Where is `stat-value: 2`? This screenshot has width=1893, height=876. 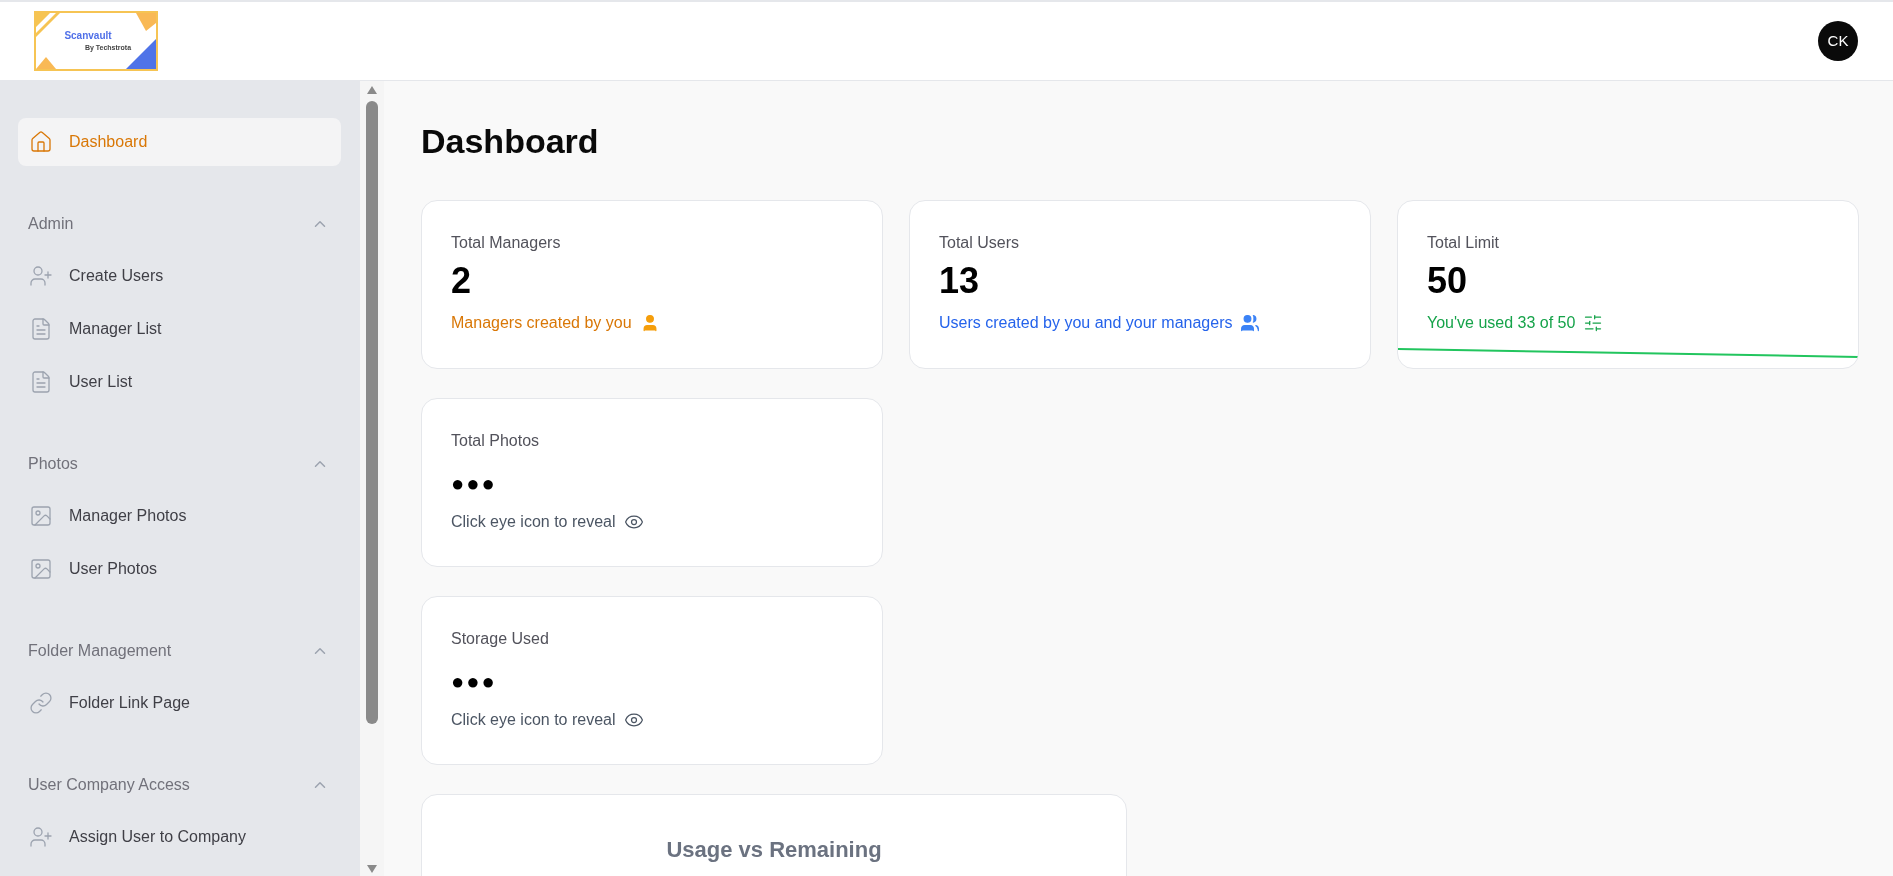 stat-value: 2 is located at coordinates (462, 281).